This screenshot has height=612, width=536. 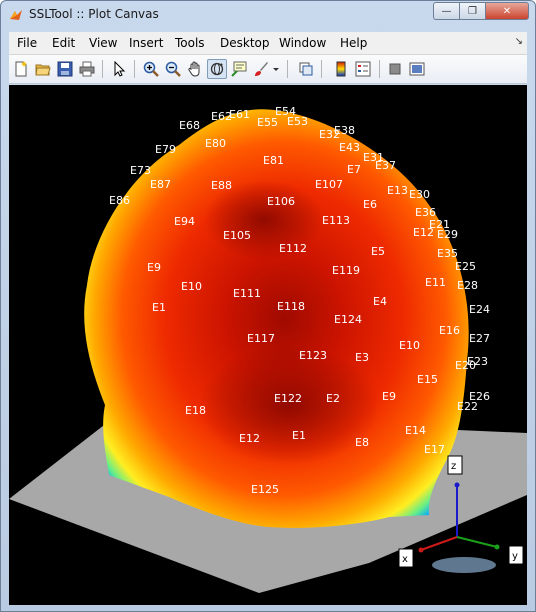 What do you see at coordinates (293, 248) in the screenshot?
I see `electrode-label: E112` at bounding box center [293, 248].